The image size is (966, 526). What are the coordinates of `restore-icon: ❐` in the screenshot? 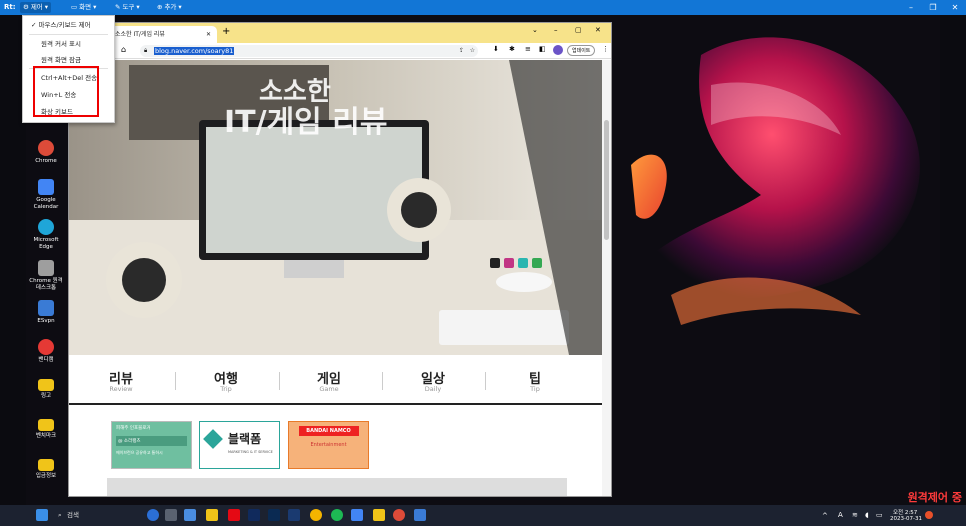 It's located at (933, 7).